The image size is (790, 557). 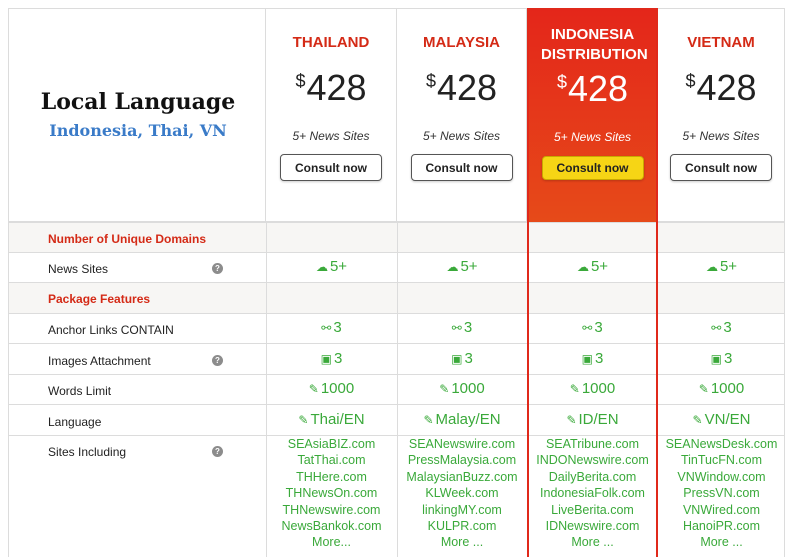 I want to click on row-label: Sites Including, so click(x=87, y=452).